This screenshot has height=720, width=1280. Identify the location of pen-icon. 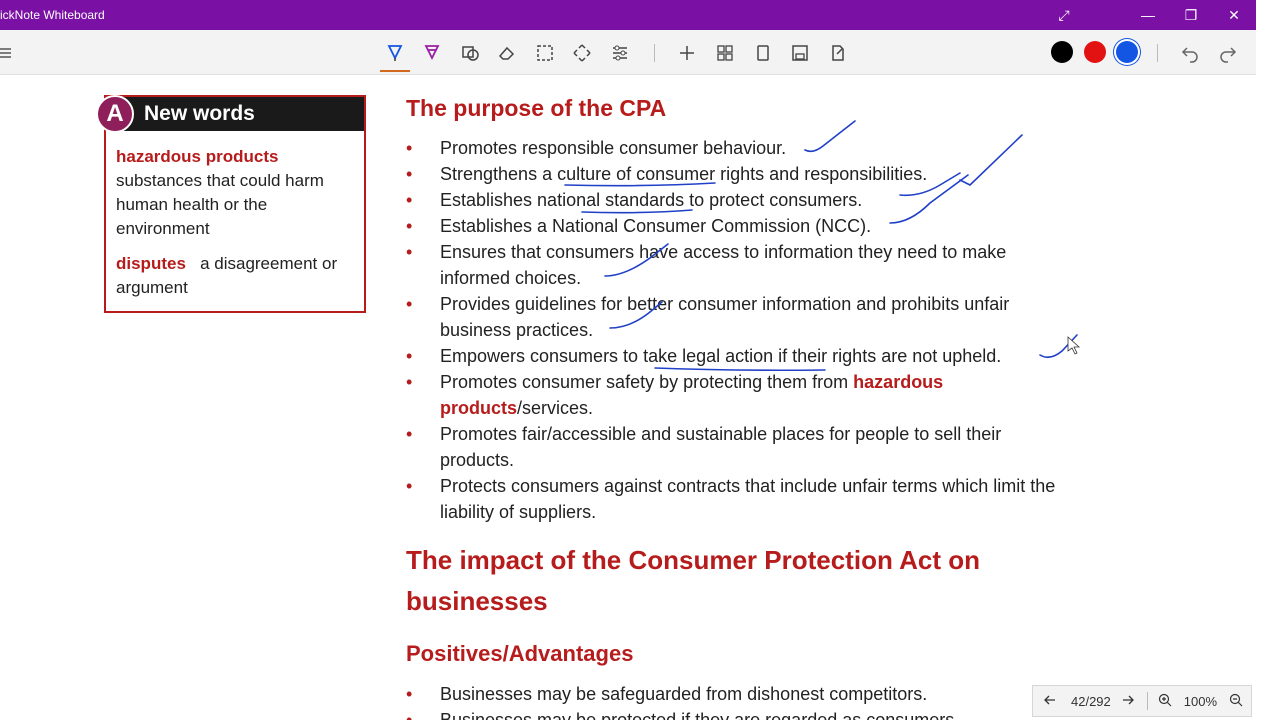
(395, 53).